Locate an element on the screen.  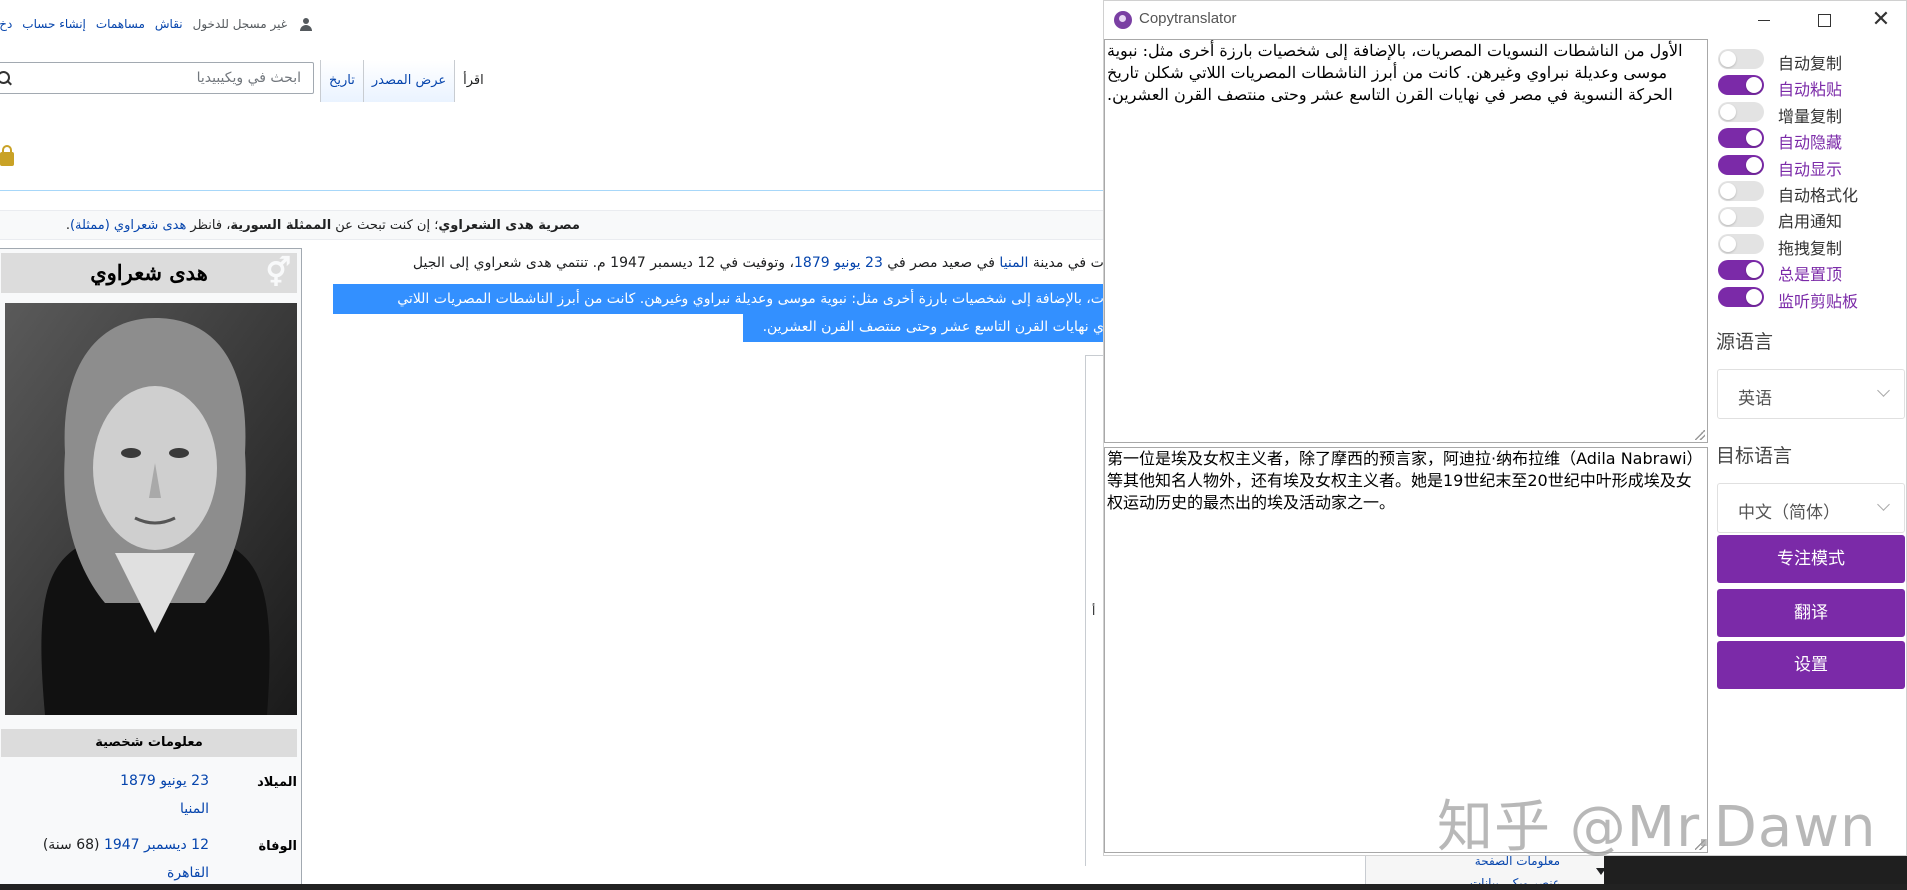
window-title: Copytranslator is located at coordinates (1188, 18).